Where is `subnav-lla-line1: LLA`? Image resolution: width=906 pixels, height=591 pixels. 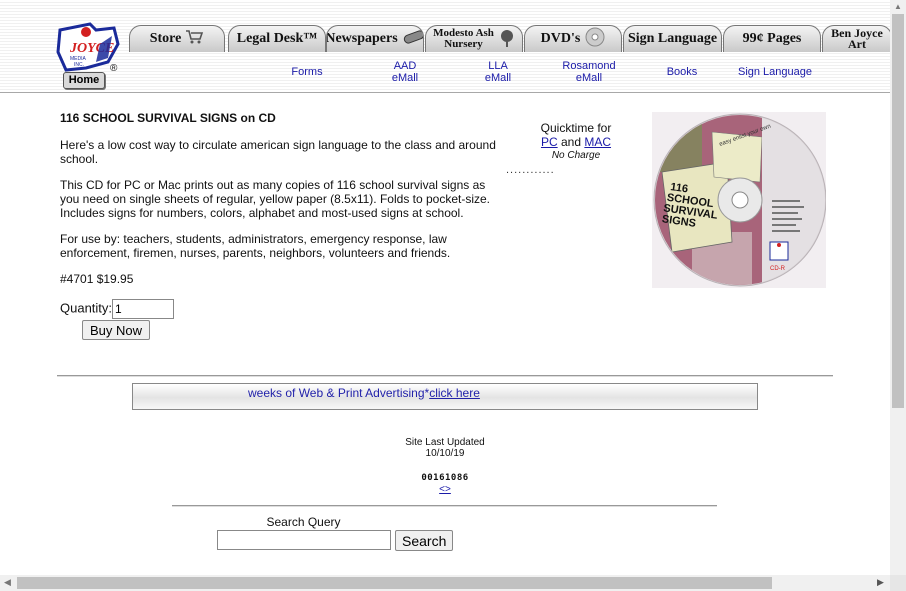
subnav-lla-line1: LLA is located at coordinates (498, 66).